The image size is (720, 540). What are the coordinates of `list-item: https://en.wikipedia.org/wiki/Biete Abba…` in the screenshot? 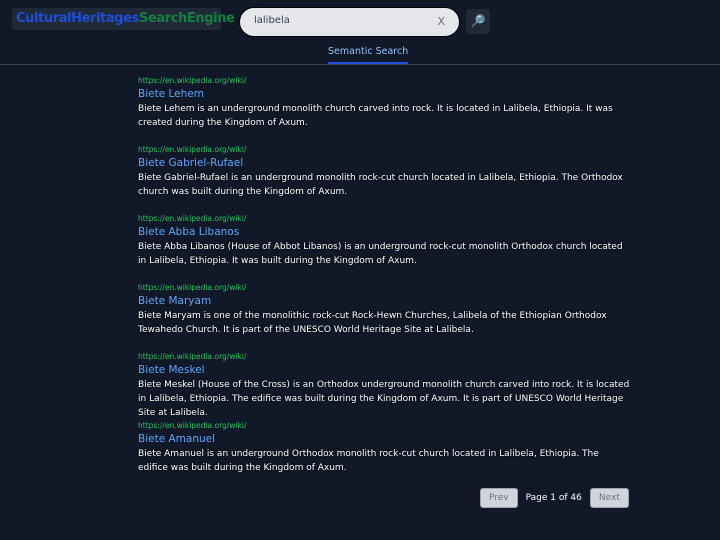 It's located at (384, 248).